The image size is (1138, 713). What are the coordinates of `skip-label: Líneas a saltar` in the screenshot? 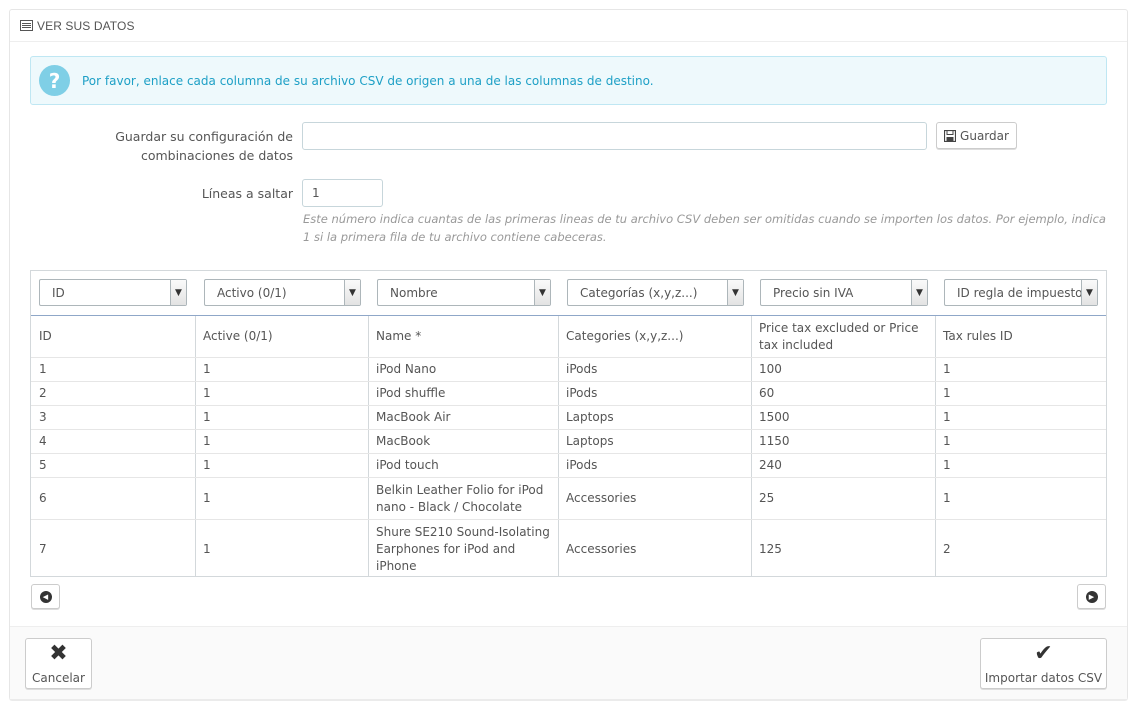 It's located at (247, 193).